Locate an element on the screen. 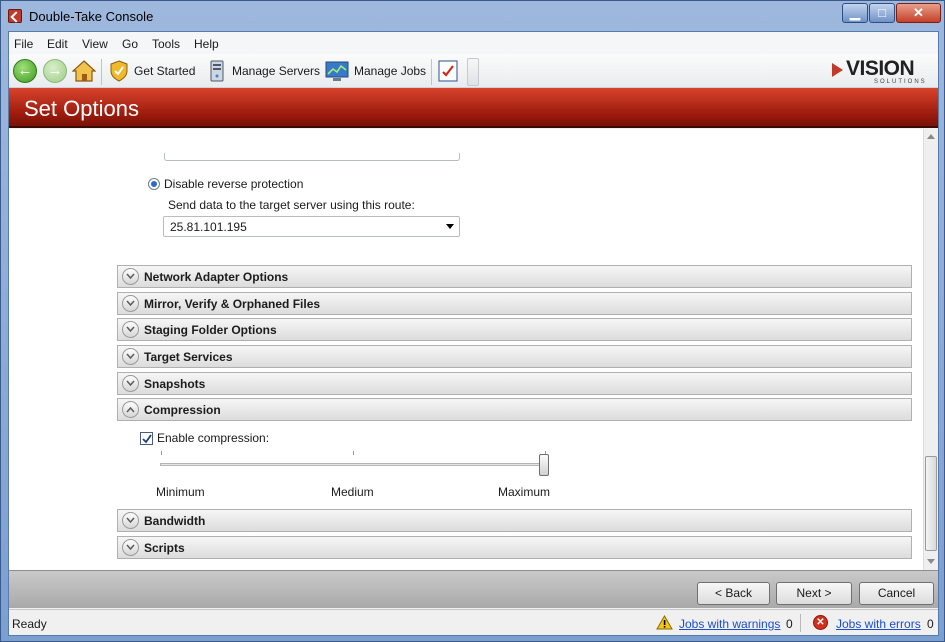 The width and height of the screenshot is (945, 642). slider-minimum-label: Minimum is located at coordinates (180, 492).